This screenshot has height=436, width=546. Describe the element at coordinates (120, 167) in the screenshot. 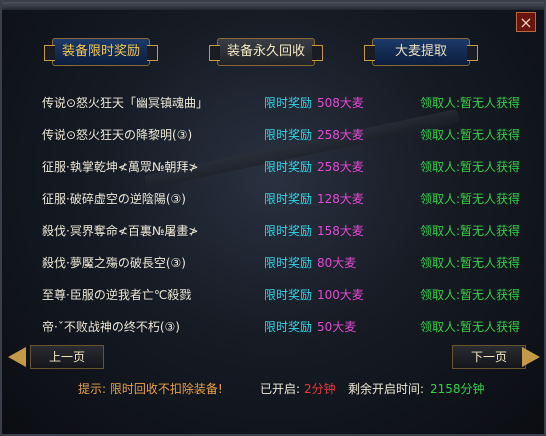

I see `item-name: 征服·執掌乾坤≮萬眾№朝拜≯` at that location.